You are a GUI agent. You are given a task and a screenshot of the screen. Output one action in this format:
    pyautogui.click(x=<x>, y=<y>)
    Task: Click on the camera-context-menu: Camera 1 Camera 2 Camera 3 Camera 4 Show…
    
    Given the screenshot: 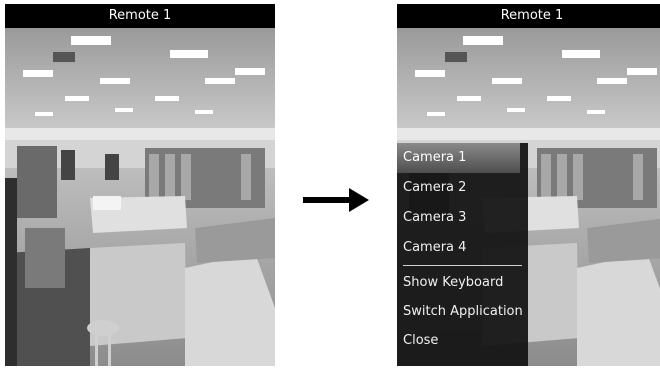 What is the action you would take?
    pyautogui.click(x=462, y=254)
    